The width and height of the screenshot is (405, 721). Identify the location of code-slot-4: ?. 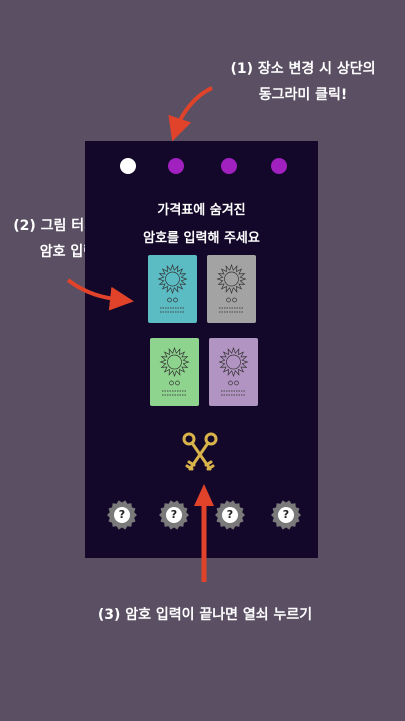
(286, 515).